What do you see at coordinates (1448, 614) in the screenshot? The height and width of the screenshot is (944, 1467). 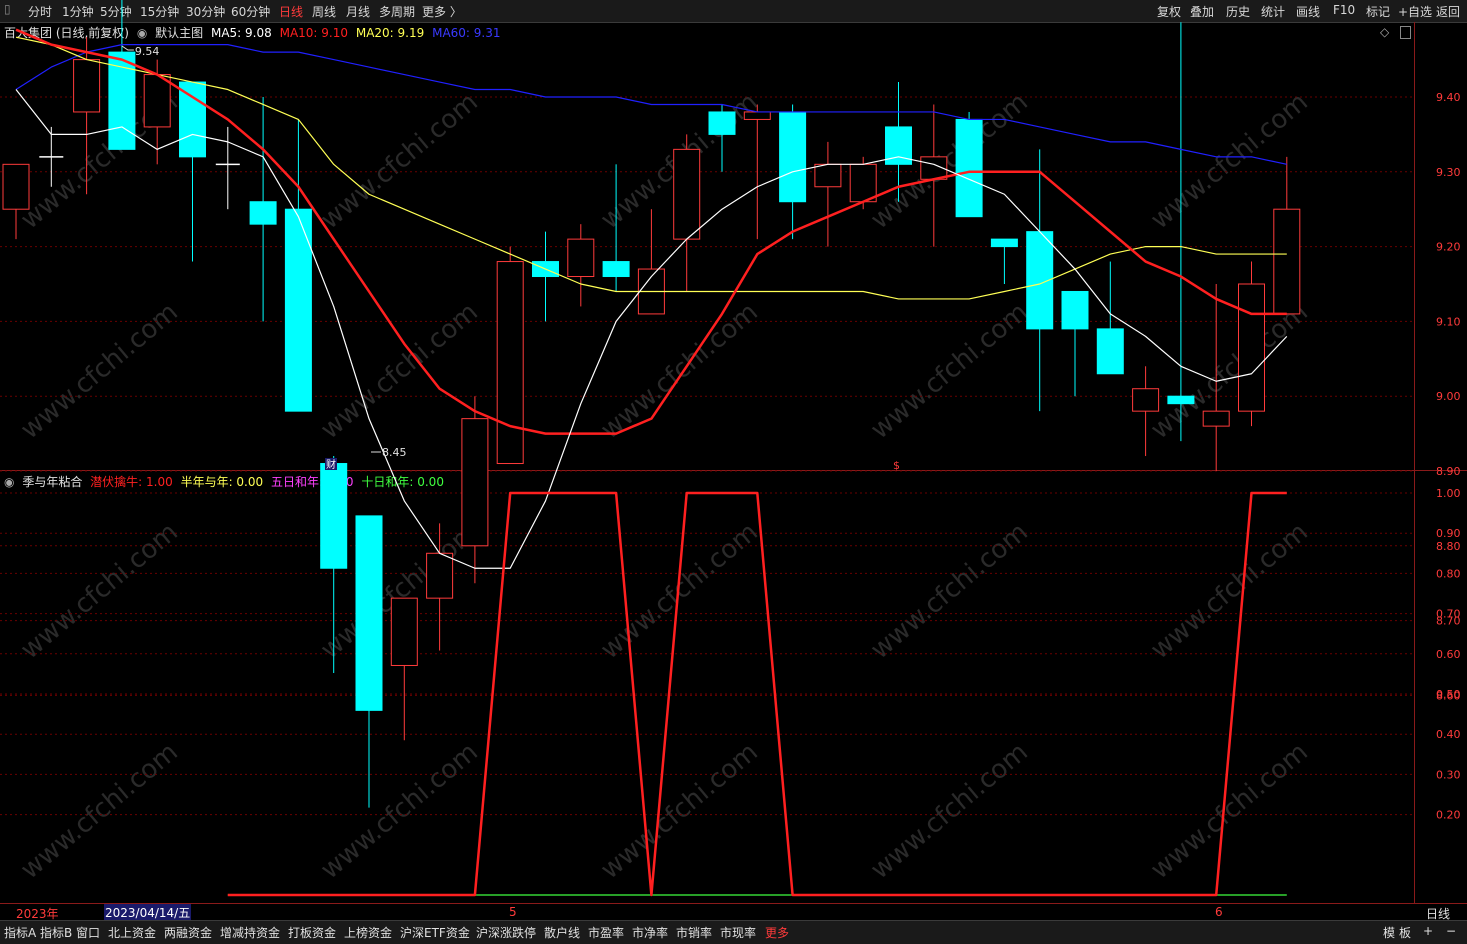 I see `indicator-tick-label: 0.70` at bounding box center [1448, 614].